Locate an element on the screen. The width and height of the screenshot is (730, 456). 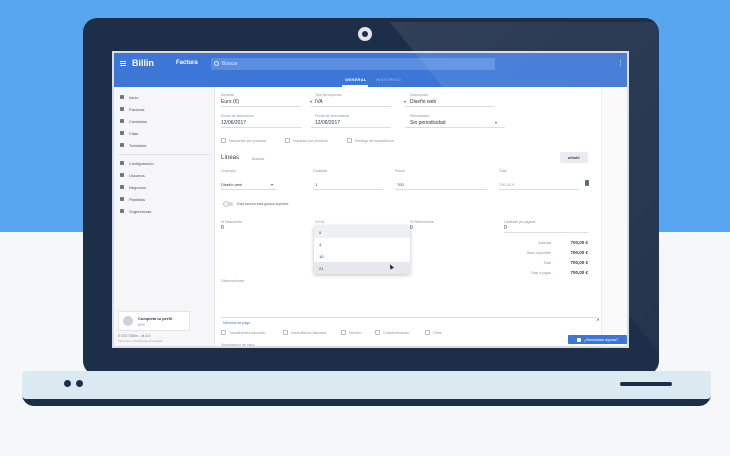
retenciones-field: 0 is located at coordinates (411, 228).